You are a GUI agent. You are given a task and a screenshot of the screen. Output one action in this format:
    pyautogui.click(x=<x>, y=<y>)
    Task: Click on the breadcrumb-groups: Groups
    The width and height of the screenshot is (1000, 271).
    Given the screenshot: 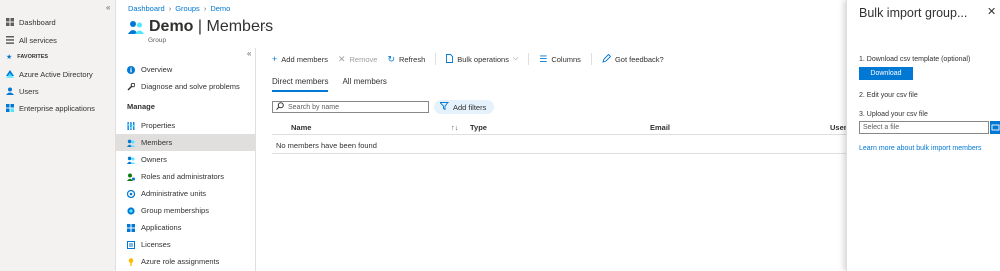 What is the action you would take?
    pyautogui.click(x=187, y=8)
    